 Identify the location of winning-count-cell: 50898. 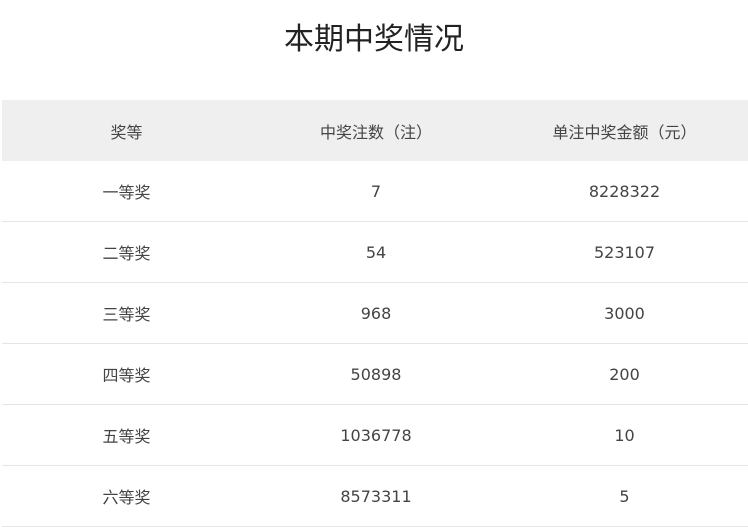
(376, 374).